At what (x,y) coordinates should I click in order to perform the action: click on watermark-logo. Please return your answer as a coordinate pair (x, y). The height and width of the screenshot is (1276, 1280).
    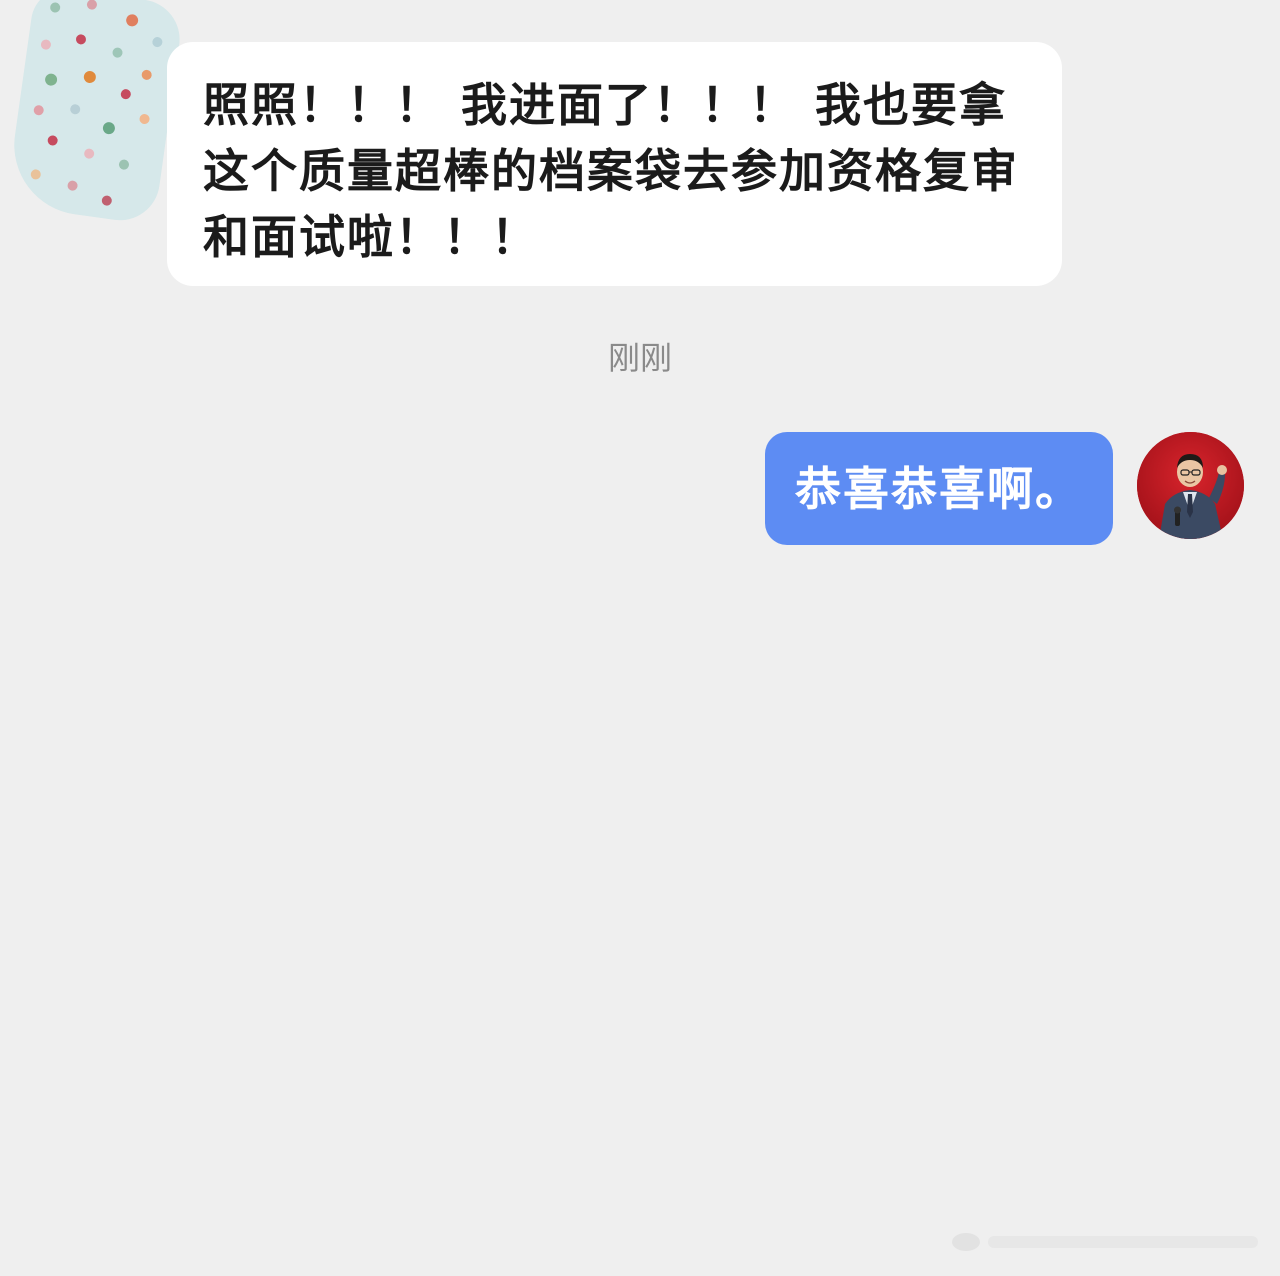
    Looking at the image, I should click on (1109, 1238).